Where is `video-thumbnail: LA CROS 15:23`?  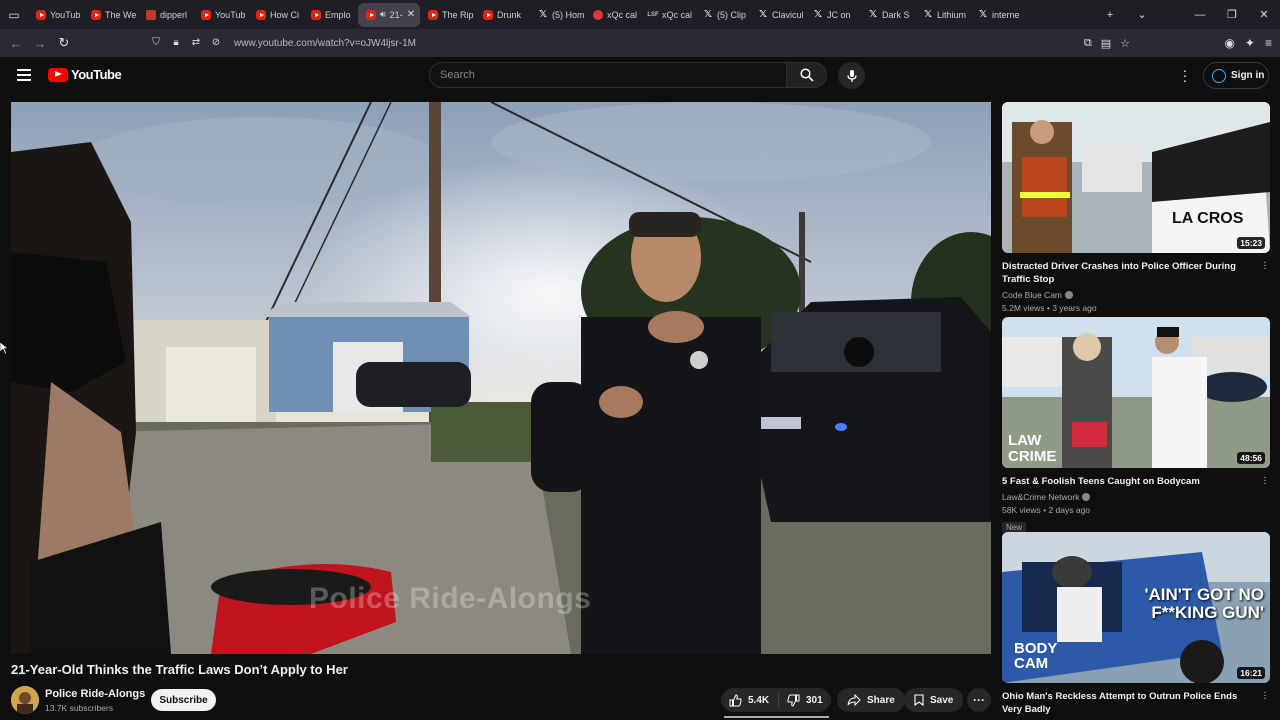
video-thumbnail: LA CROS 15:23 is located at coordinates (1136, 177).